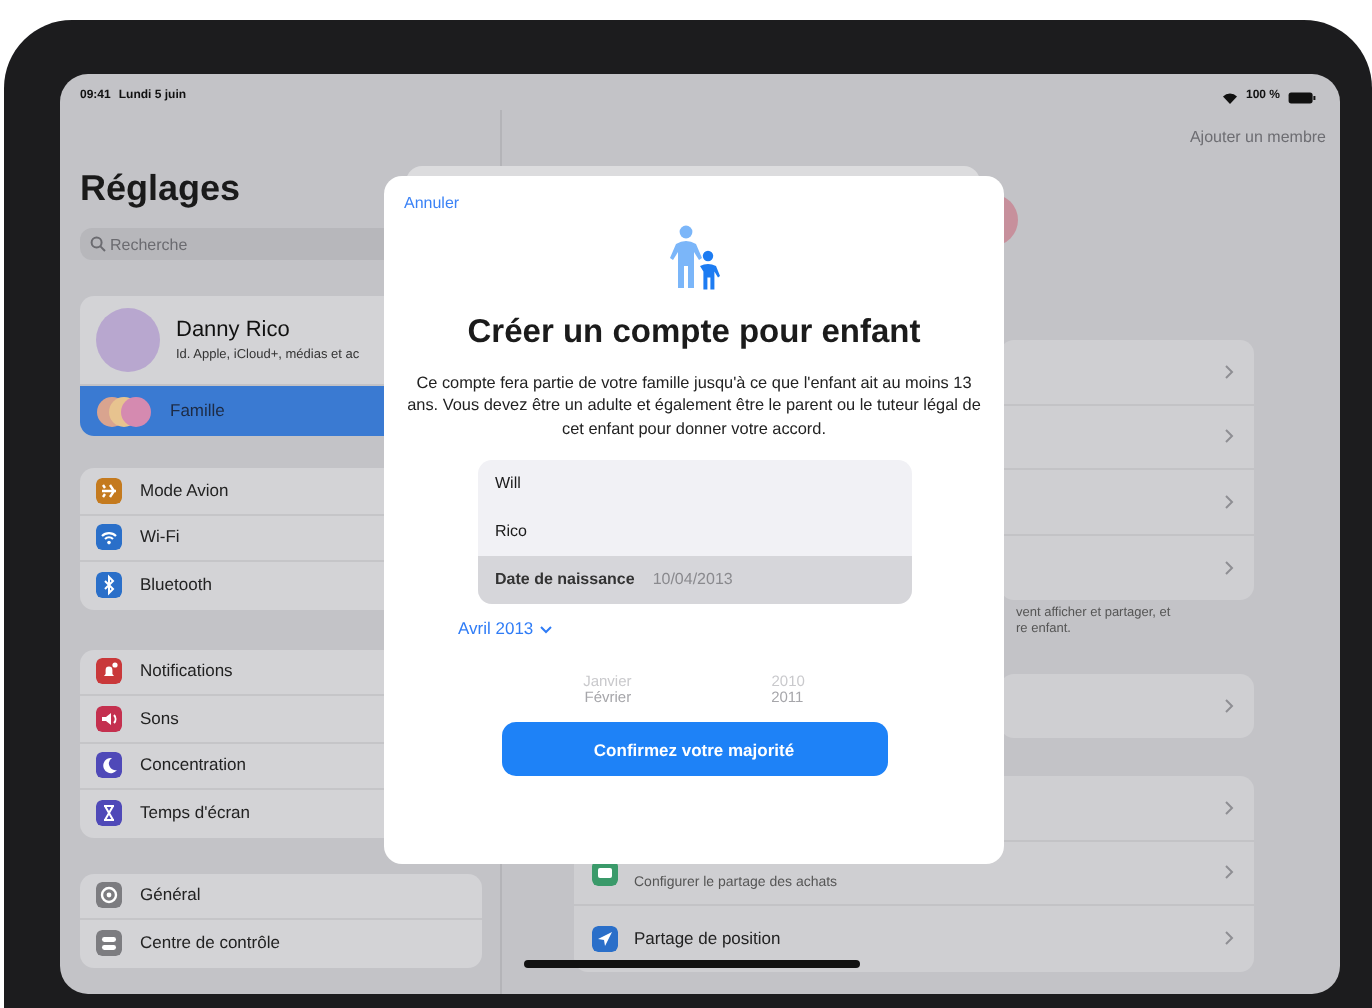 The width and height of the screenshot is (1372, 1008). Describe the element at coordinates (694, 749) in the screenshot. I see `confirm-button: Confirmez votre majorité` at that location.